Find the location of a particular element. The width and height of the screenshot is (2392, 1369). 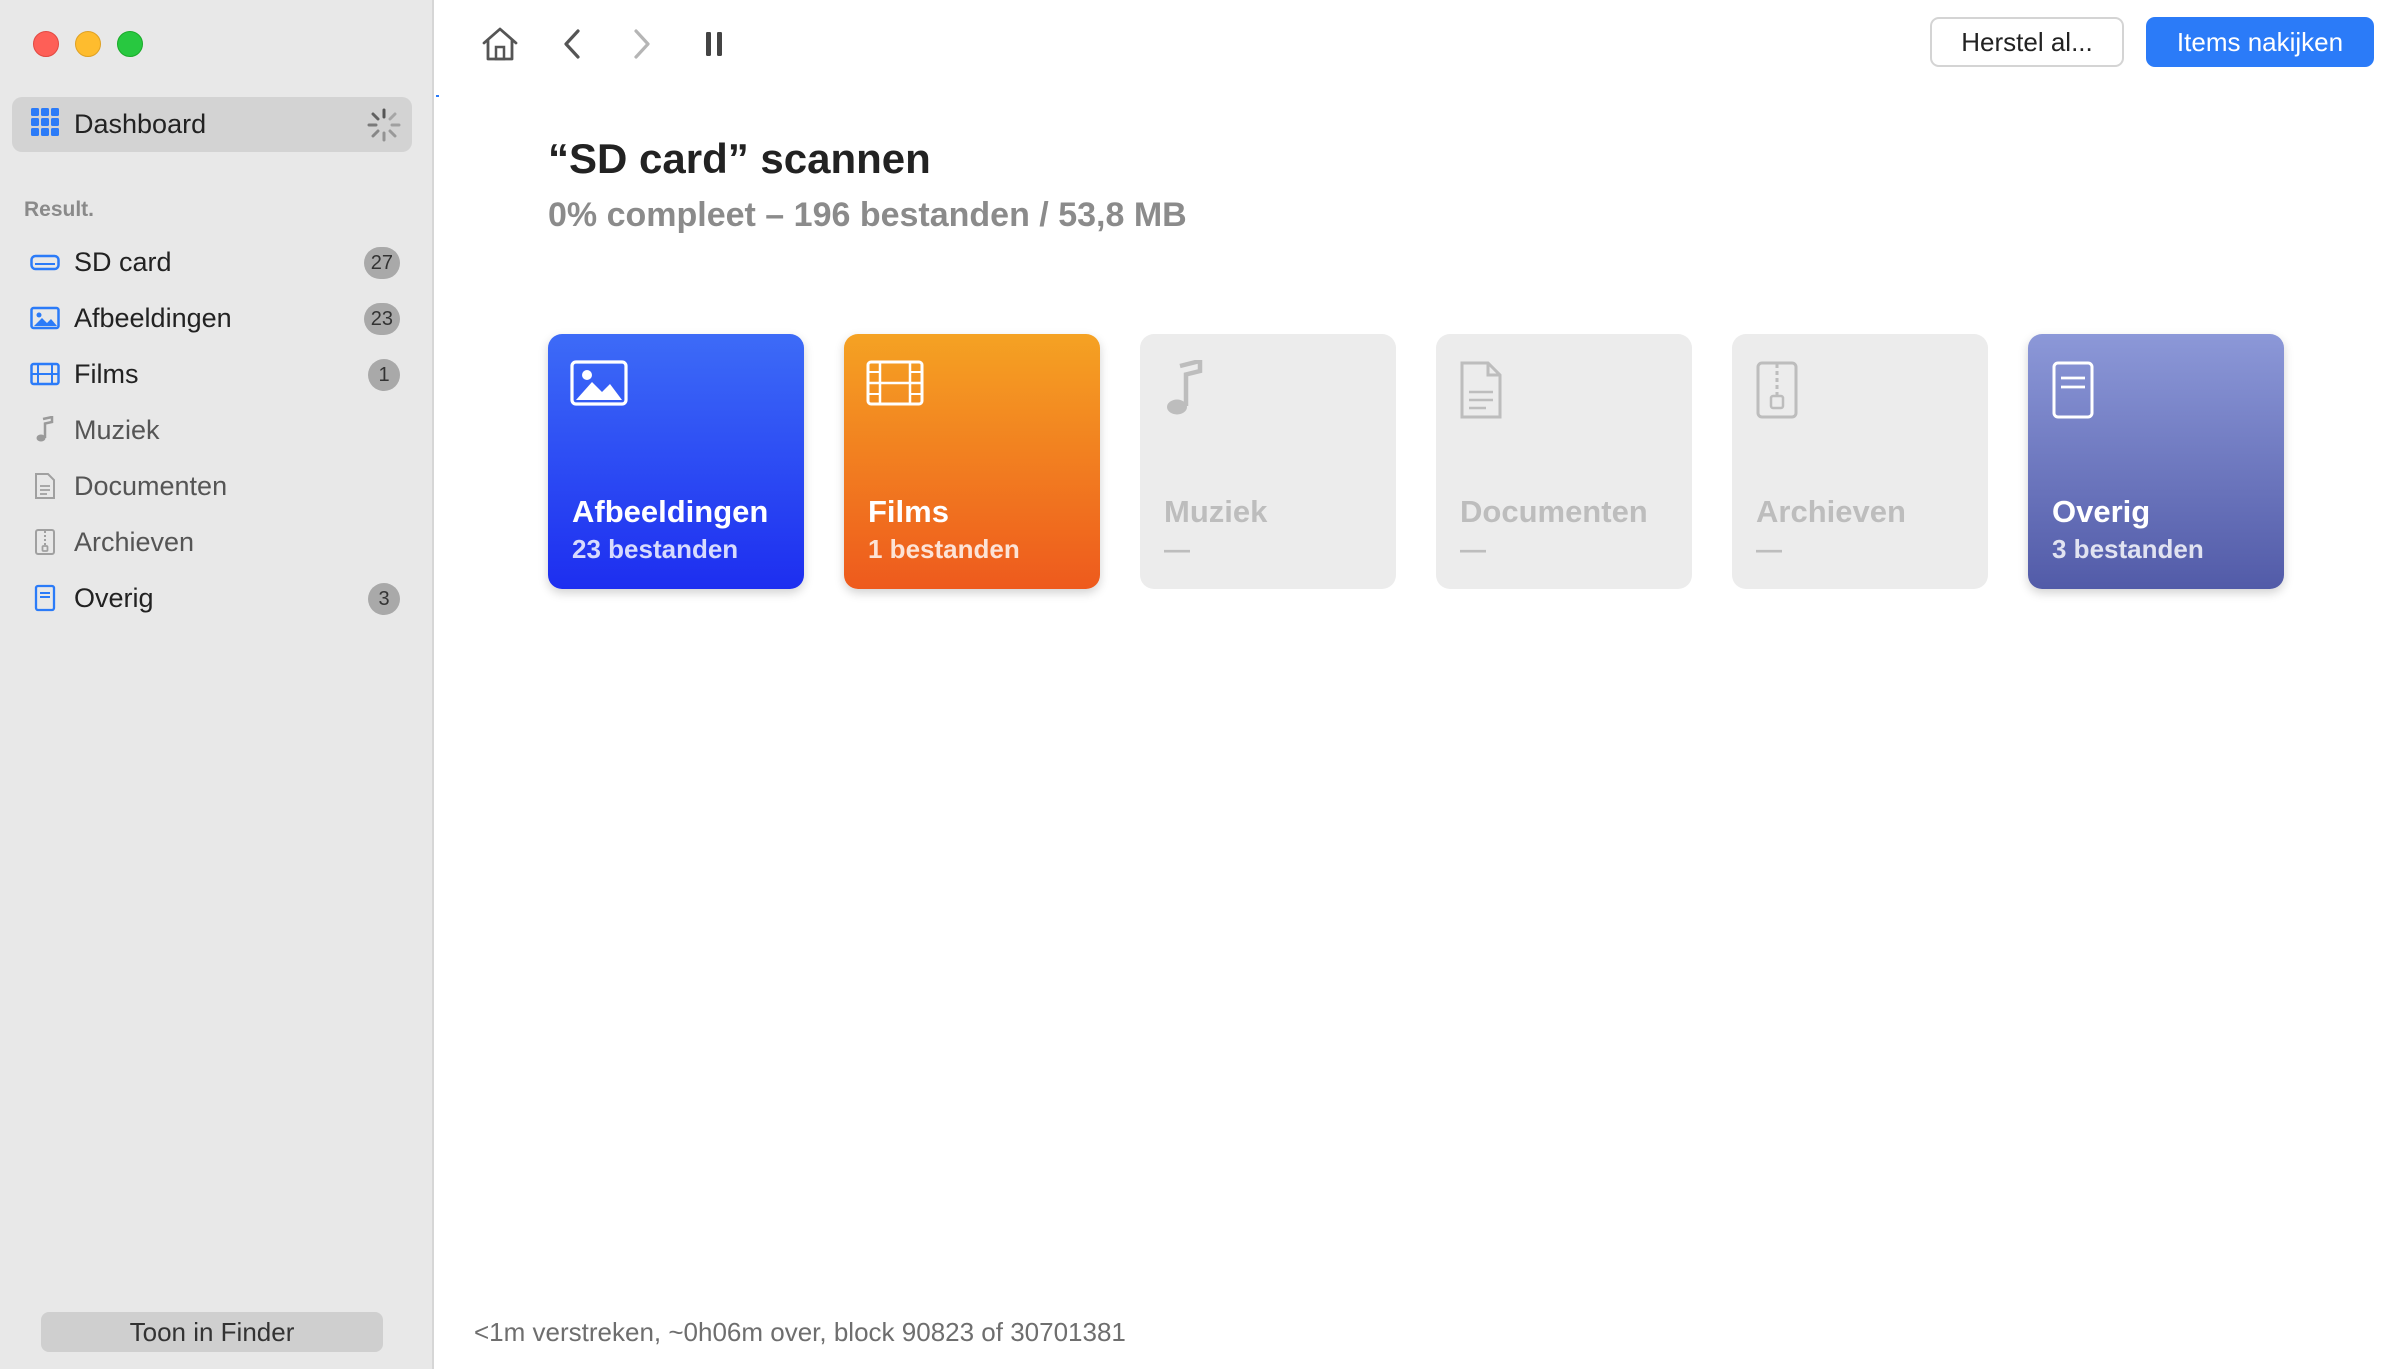

card-count: 1 bestanden is located at coordinates (944, 549).